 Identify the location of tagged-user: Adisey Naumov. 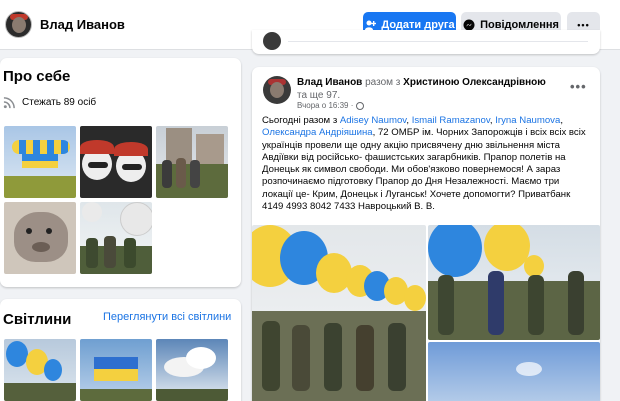
(373, 120).